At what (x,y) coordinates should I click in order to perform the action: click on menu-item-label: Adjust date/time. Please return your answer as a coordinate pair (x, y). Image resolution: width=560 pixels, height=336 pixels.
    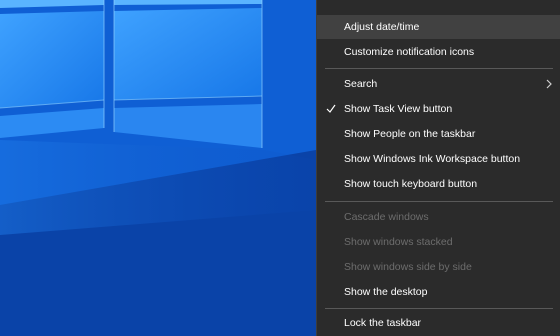
    Looking at the image, I should click on (382, 27).